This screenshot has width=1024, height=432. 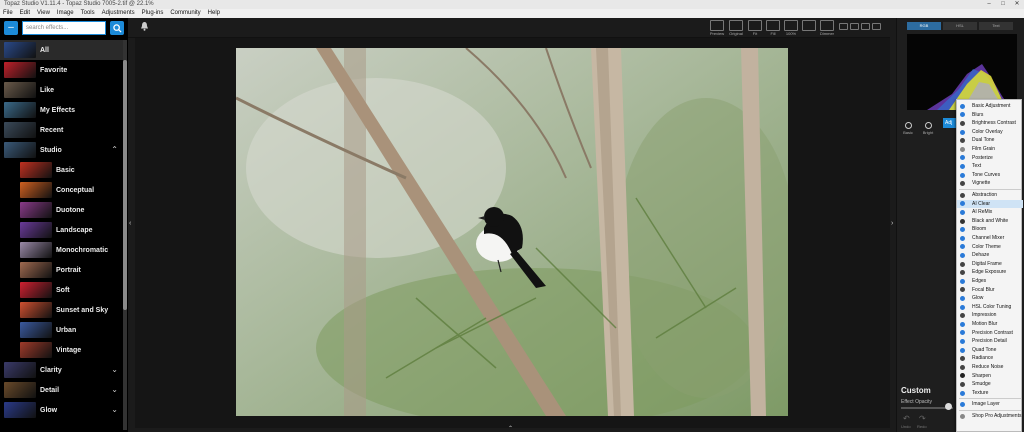 What do you see at coordinates (990, 158) in the screenshot?
I see `menu-item-posterize: Posterize` at bounding box center [990, 158].